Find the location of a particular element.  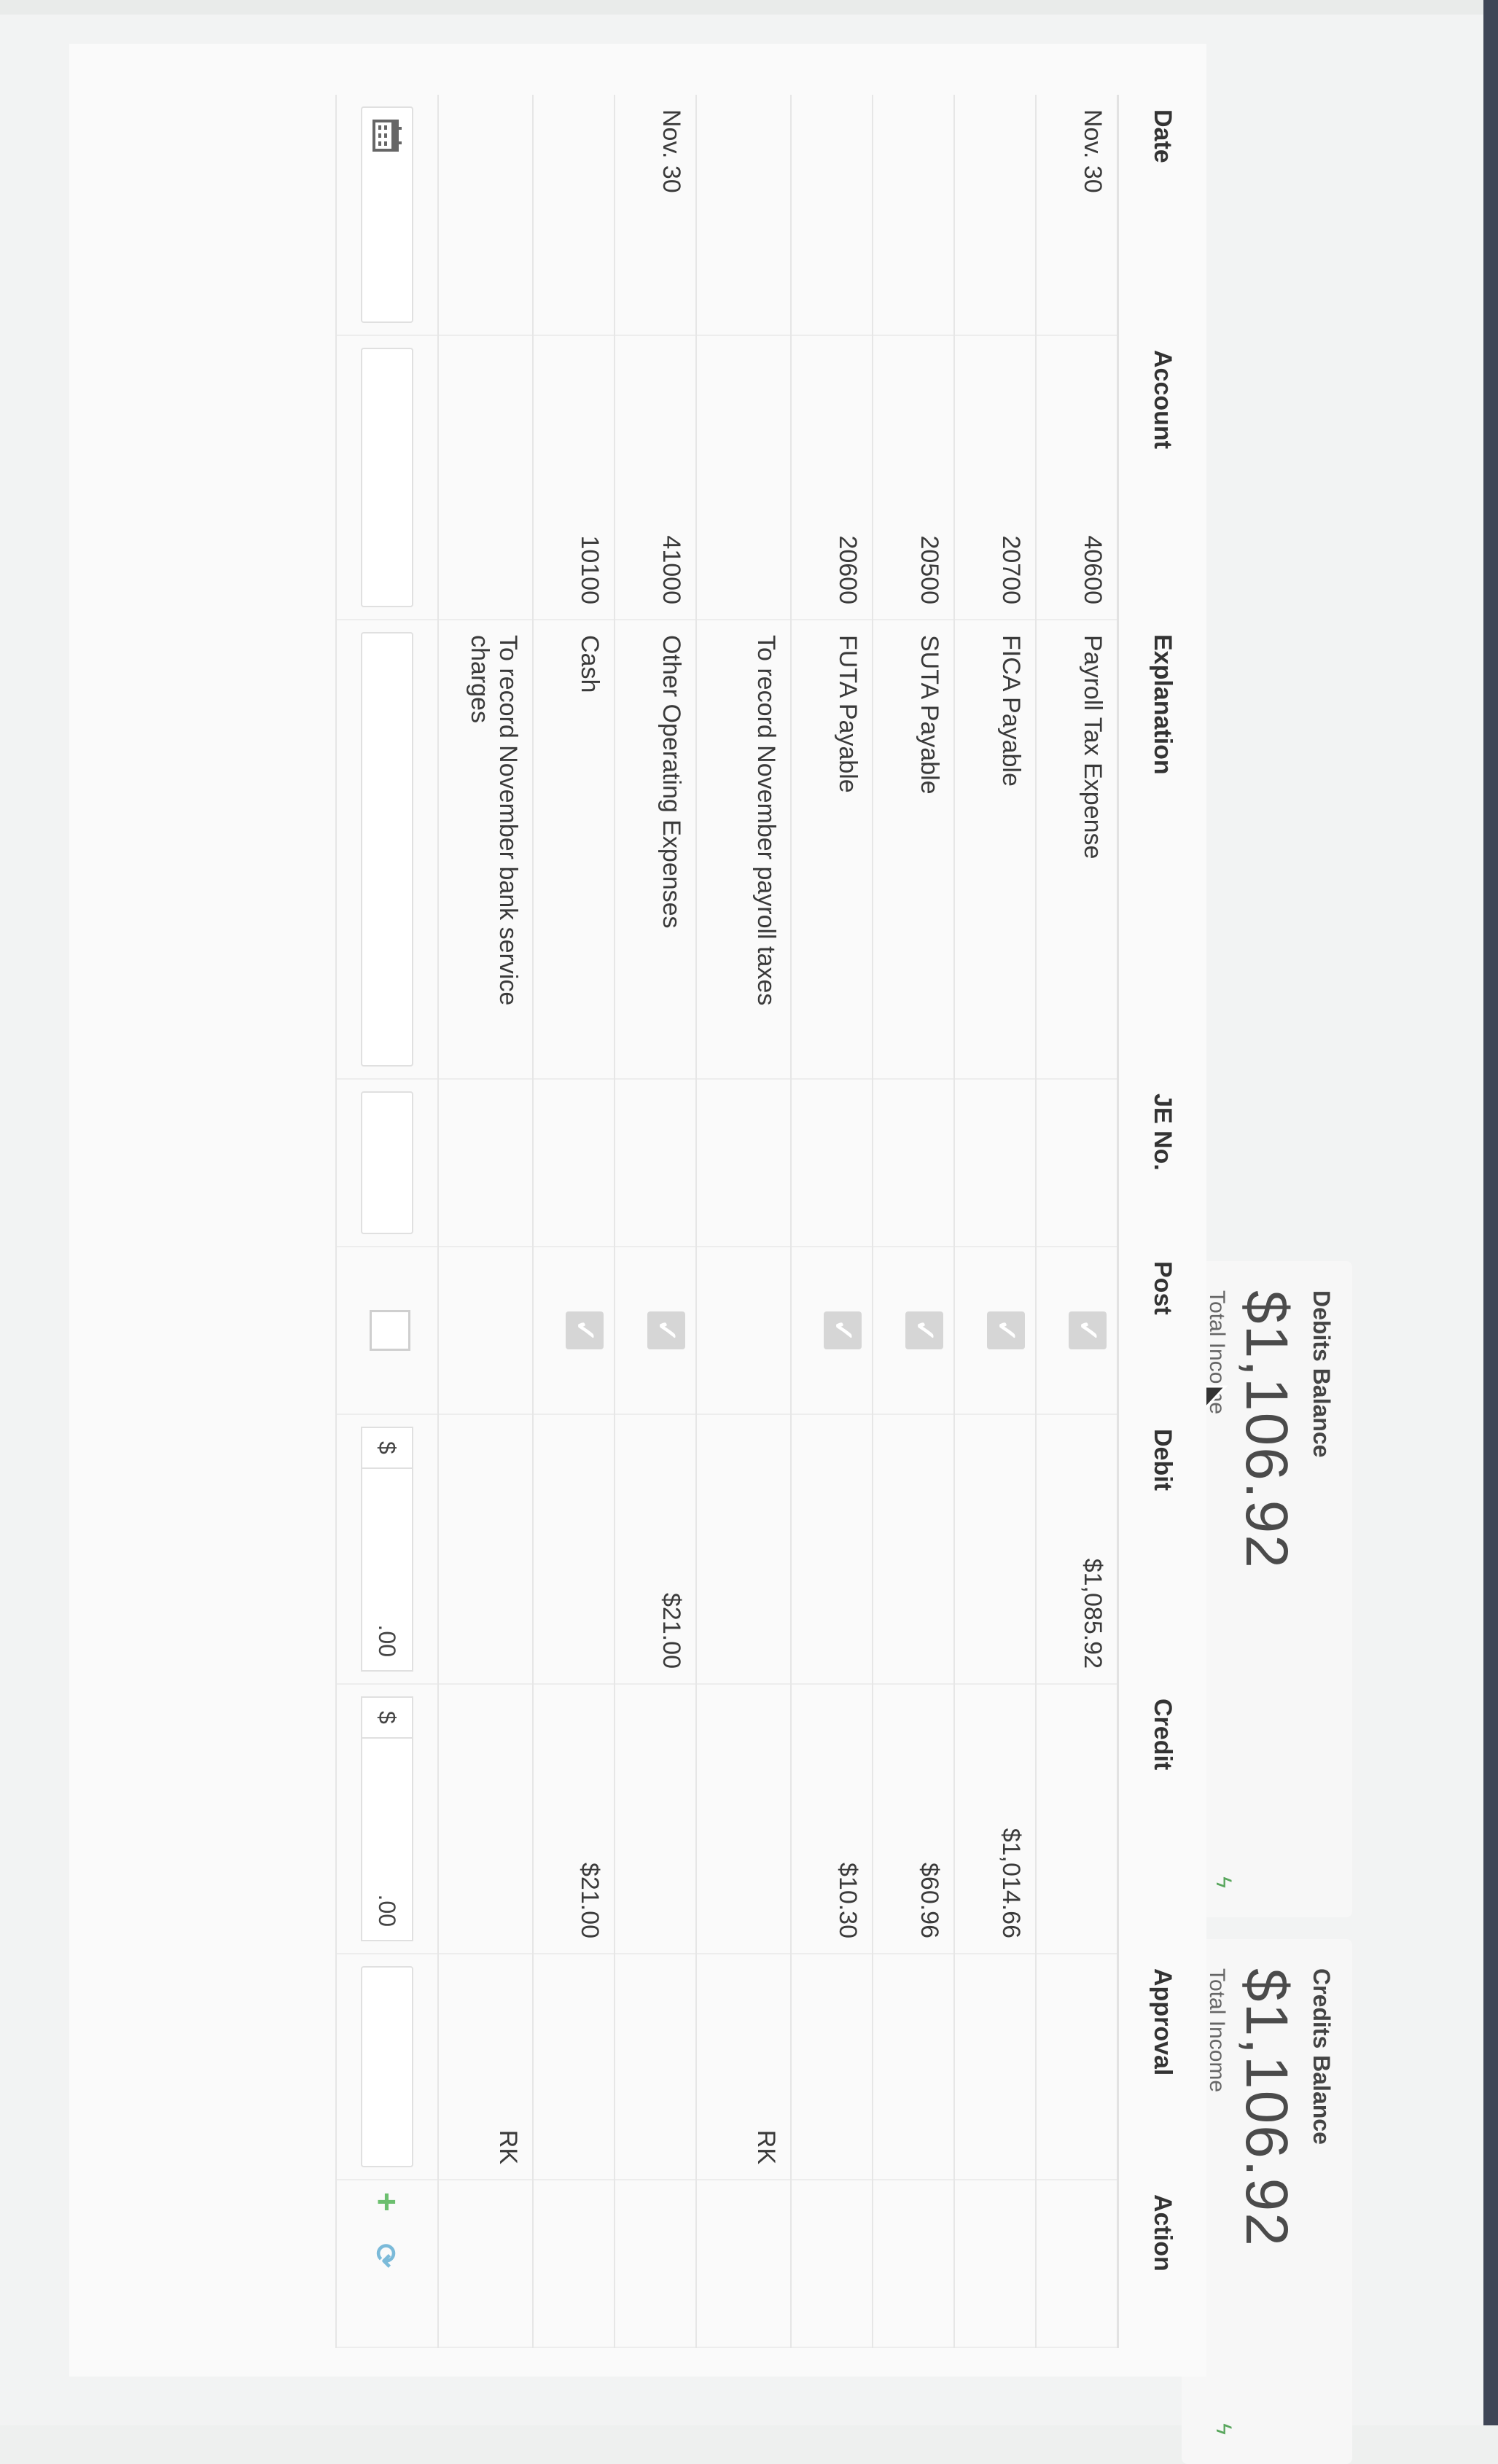

credits-balance-label: Credits Balance is located at coordinates (1322, 2056).